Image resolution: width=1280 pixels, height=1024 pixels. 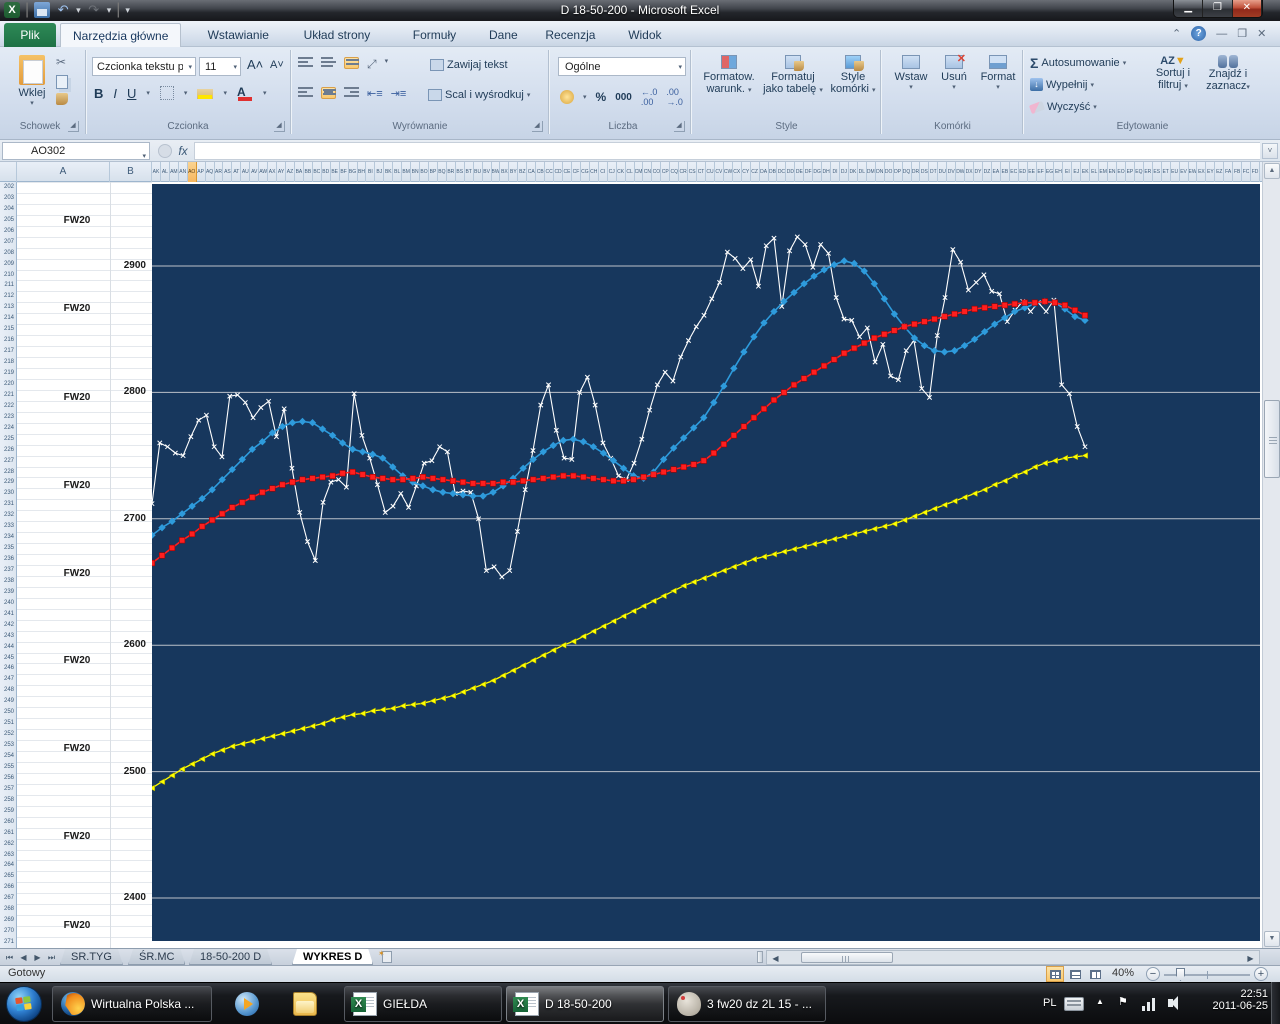 What do you see at coordinates (290, 172) in the screenshot?
I see `column-header-AZ: AZ` at bounding box center [290, 172].